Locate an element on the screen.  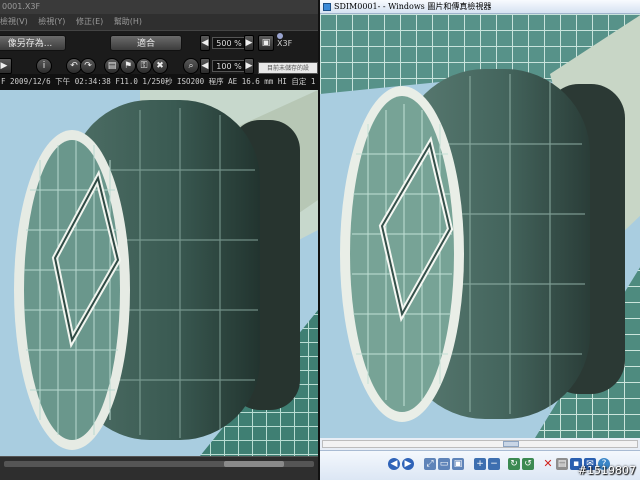
slideshow-icon: ▣ is located at coordinates (458, 464).